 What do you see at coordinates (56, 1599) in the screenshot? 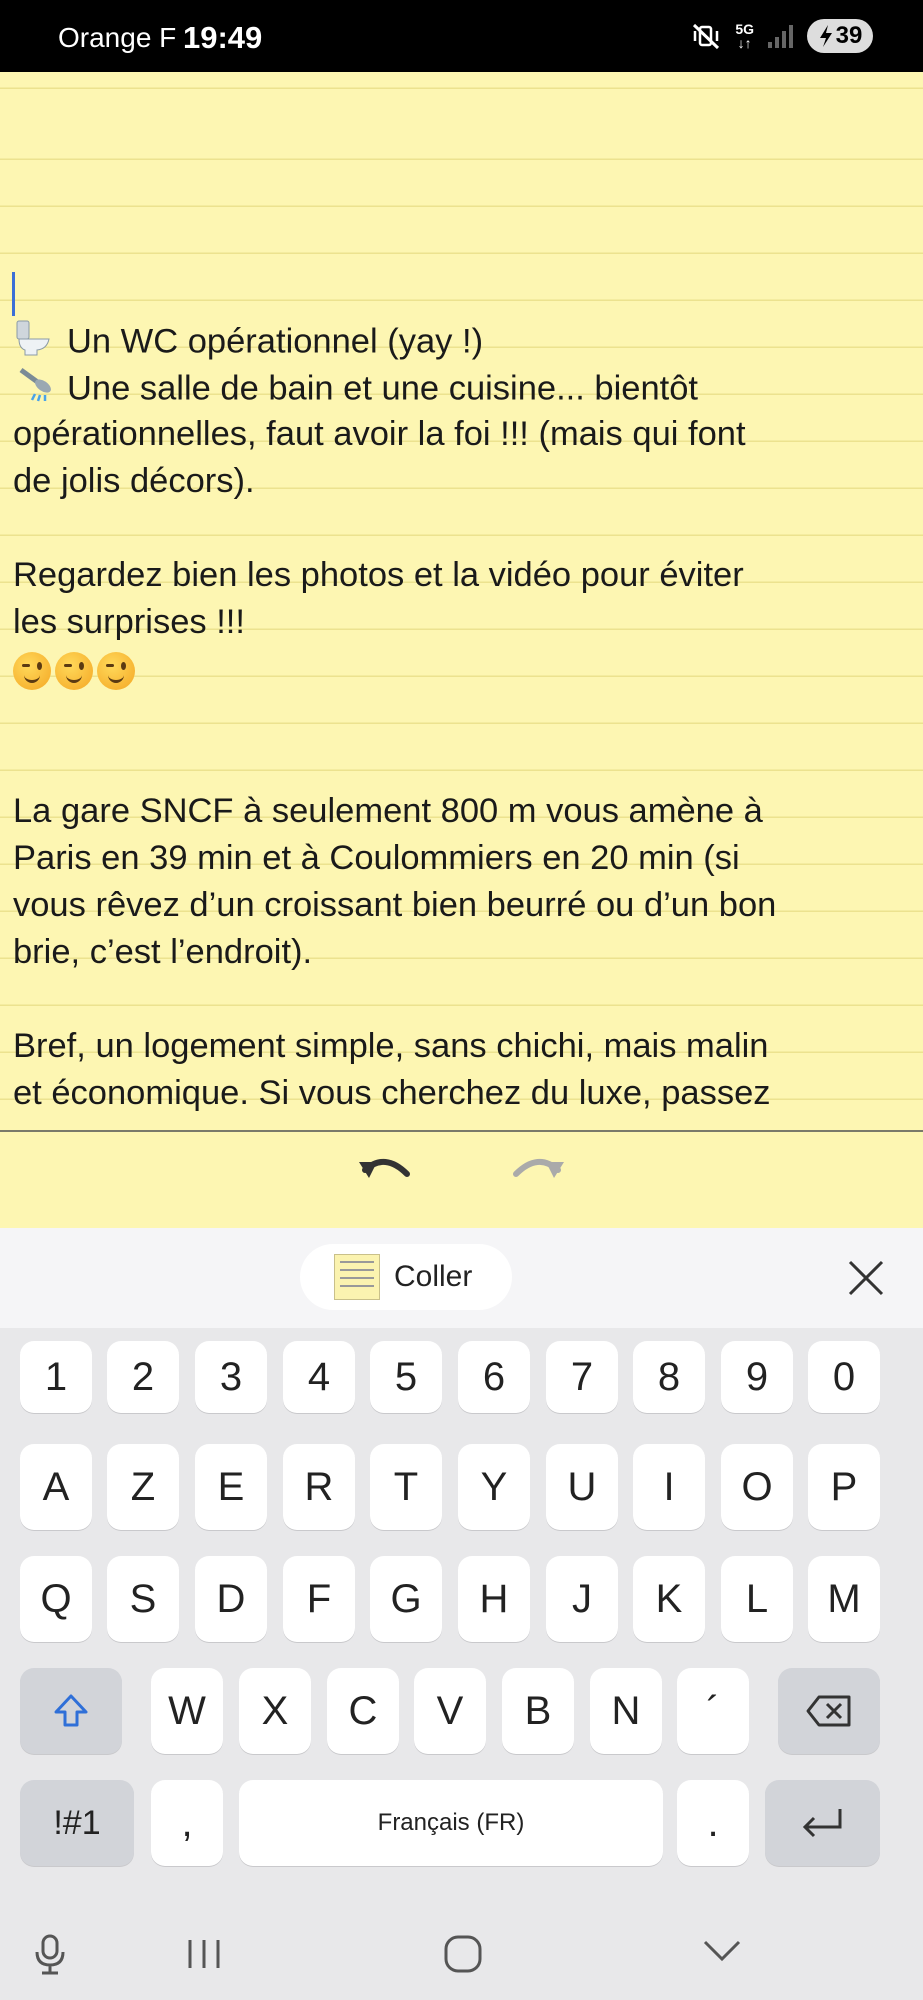
I see `key-q: Q` at bounding box center [56, 1599].